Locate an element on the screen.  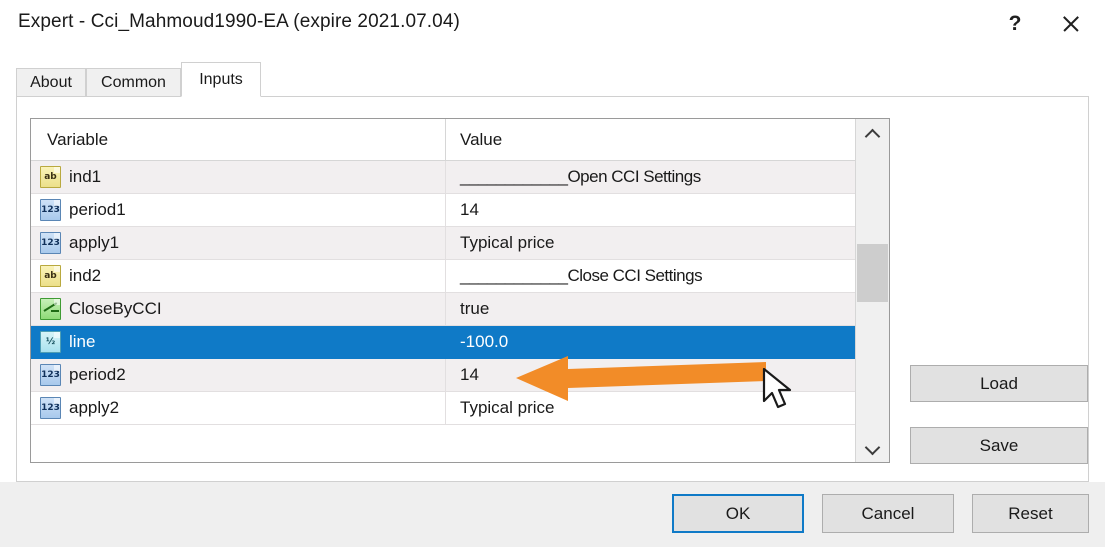
tab-about: About is located at coordinates (51, 82).